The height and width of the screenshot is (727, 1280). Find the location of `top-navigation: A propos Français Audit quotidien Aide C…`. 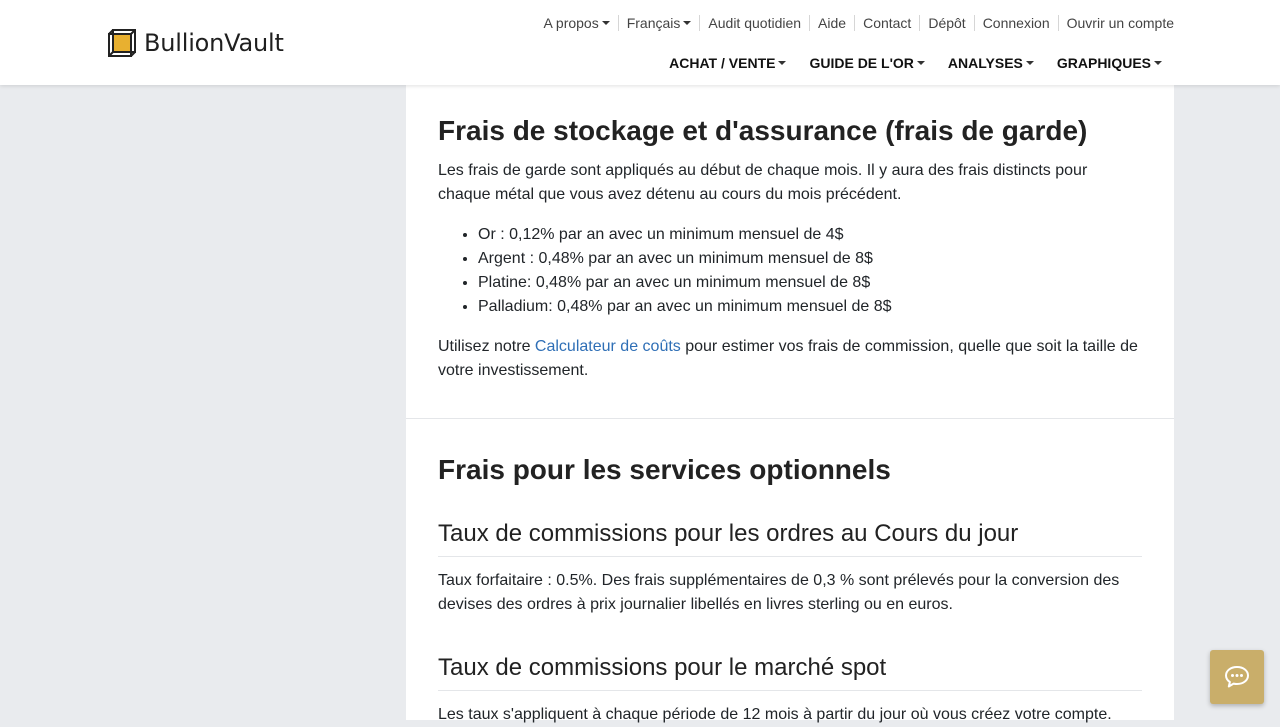

top-navigation: A propos Français Audit quotidien Aide C… is located at coordinates (854, 23).